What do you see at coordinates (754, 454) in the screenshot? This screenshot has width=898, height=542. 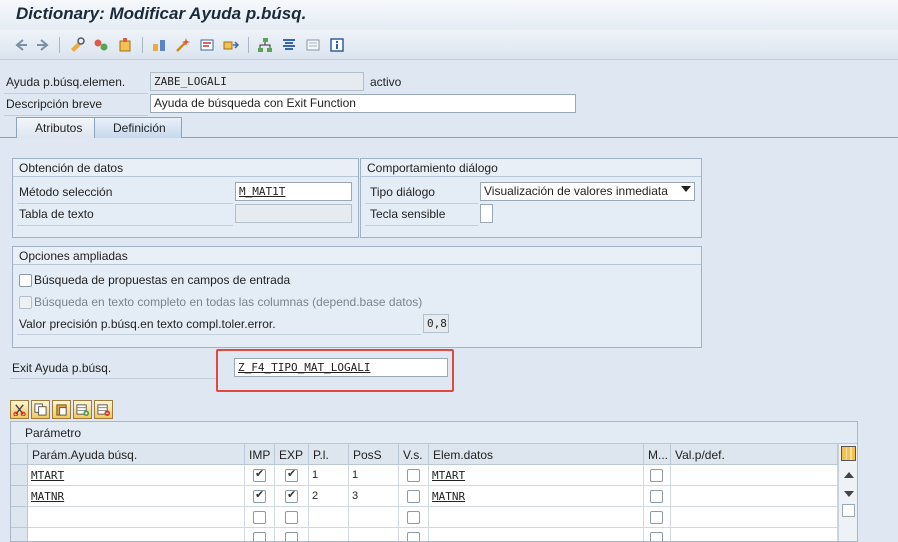 I see `column-header-default-value: Val.p/def.` at bounding box center [754, 454].